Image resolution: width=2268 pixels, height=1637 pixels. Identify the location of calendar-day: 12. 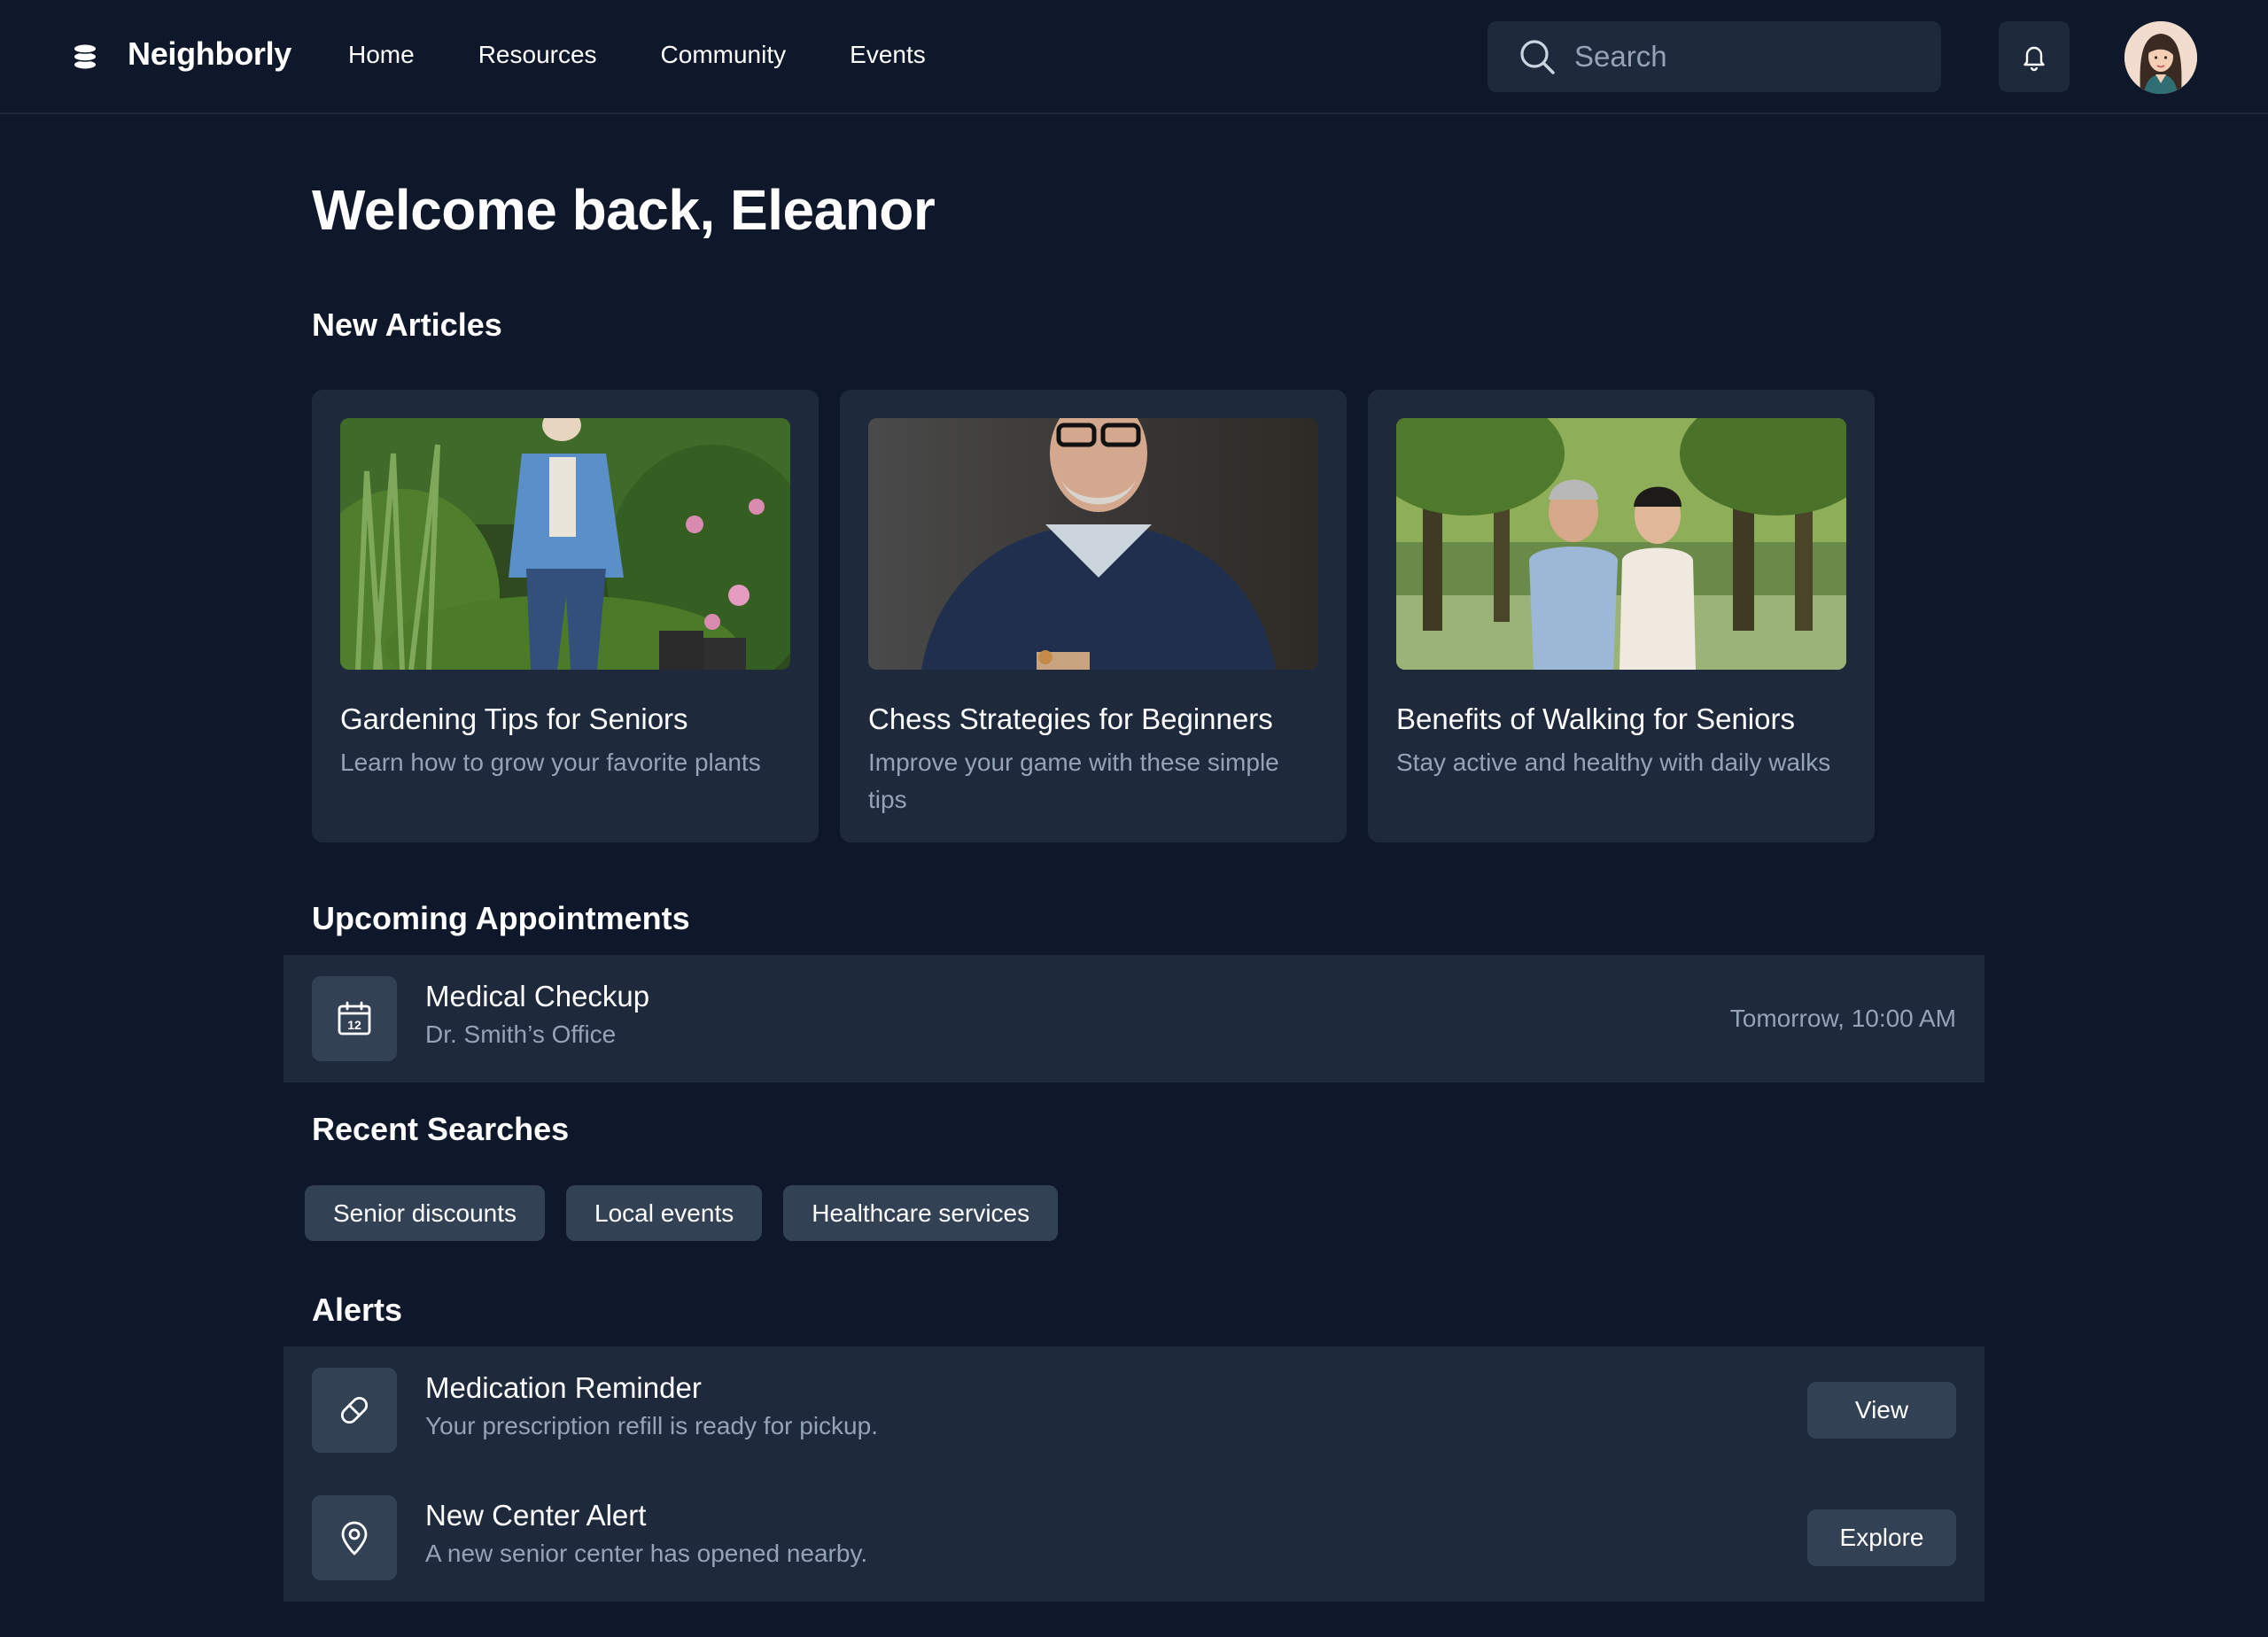
(354, 1025).